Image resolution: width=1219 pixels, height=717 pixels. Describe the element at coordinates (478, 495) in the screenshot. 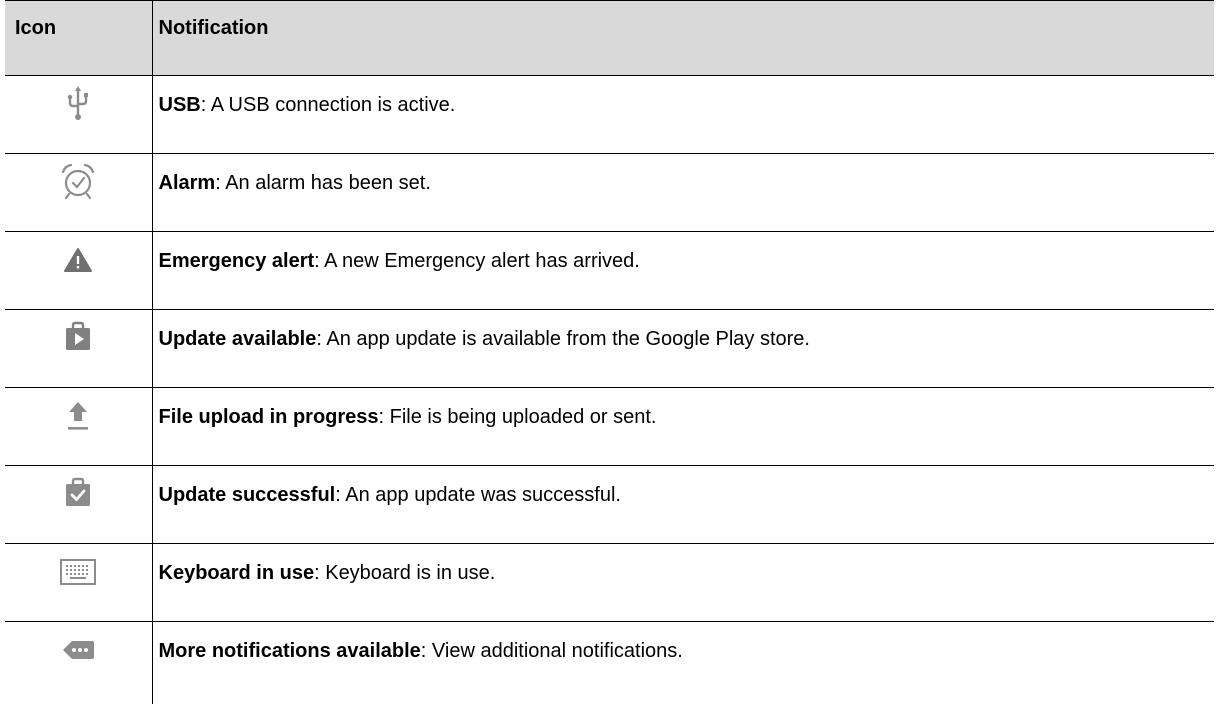

I see `notification-description: : An app update was successful.` at that location.